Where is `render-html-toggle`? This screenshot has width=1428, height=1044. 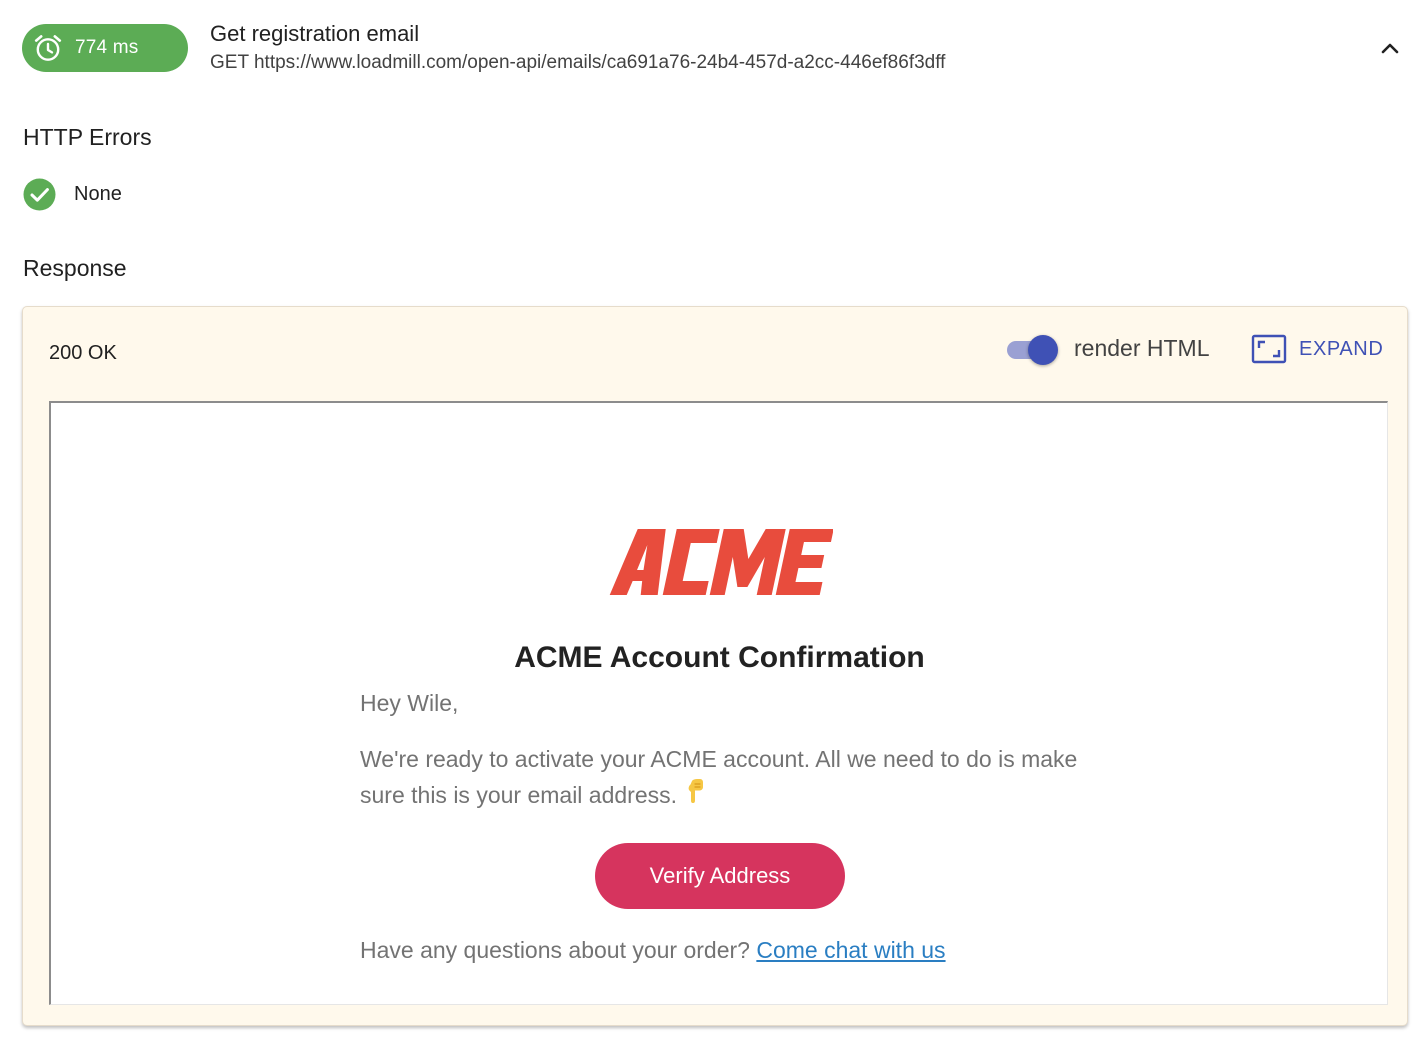 render-html-toggle is located at coordinates (1034, 350).